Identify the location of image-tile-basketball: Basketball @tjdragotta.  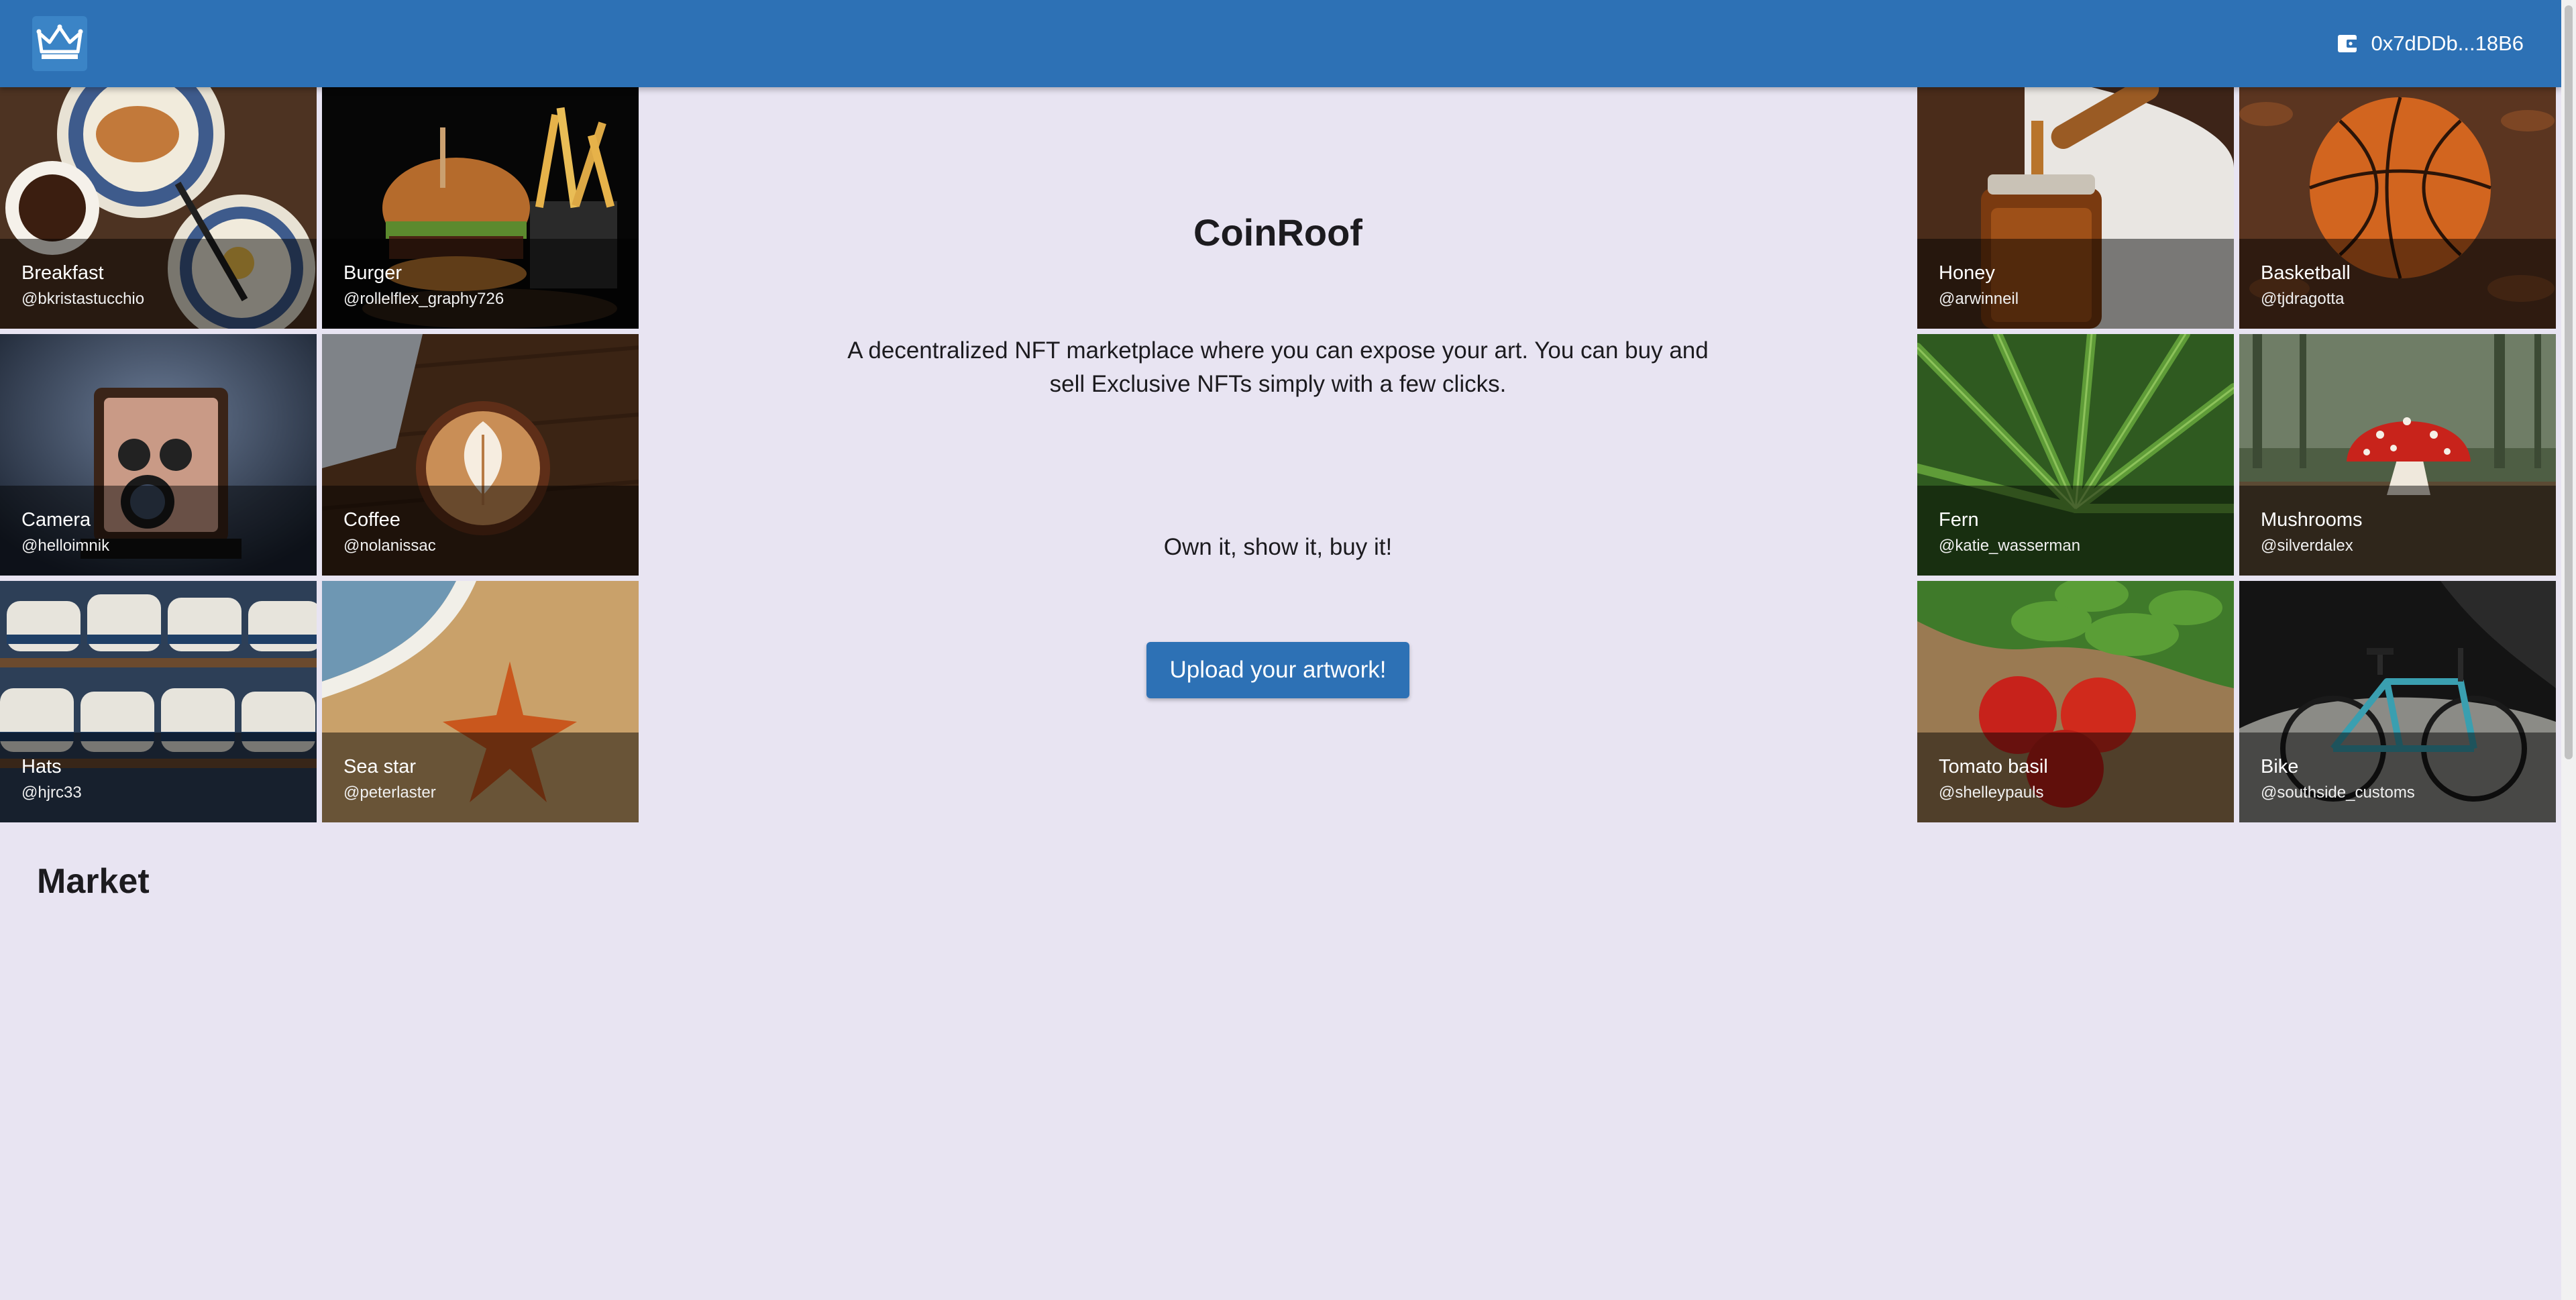
(2397, 208).